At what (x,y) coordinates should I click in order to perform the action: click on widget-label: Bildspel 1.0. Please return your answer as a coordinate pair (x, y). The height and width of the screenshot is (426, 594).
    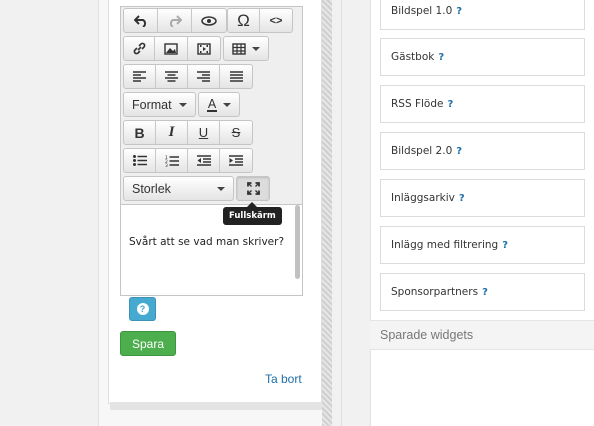
    Looking at the image, I should click on (422, 11).